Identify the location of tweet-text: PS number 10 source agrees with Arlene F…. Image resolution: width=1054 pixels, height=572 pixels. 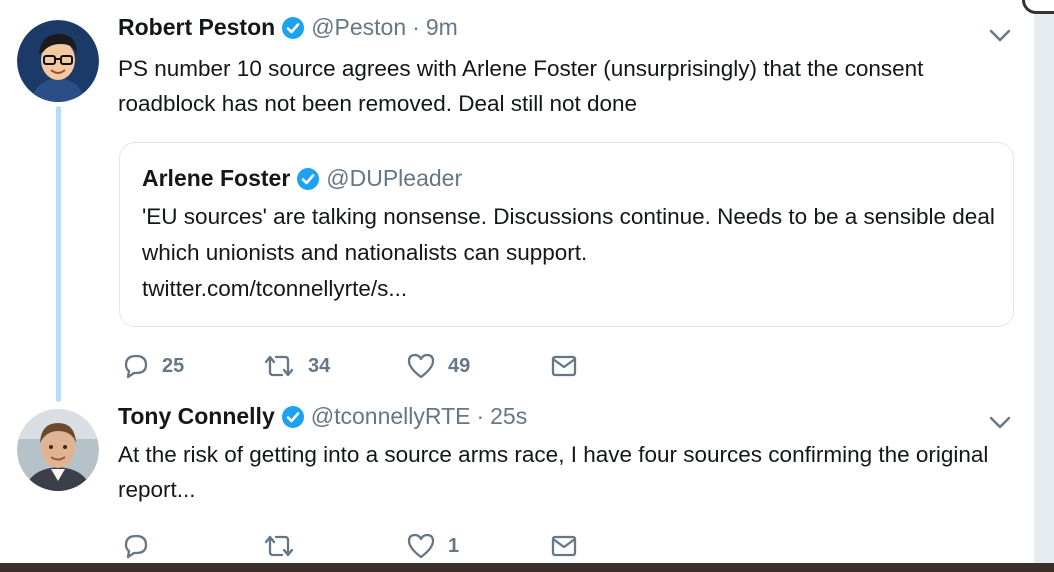
(521, 86).